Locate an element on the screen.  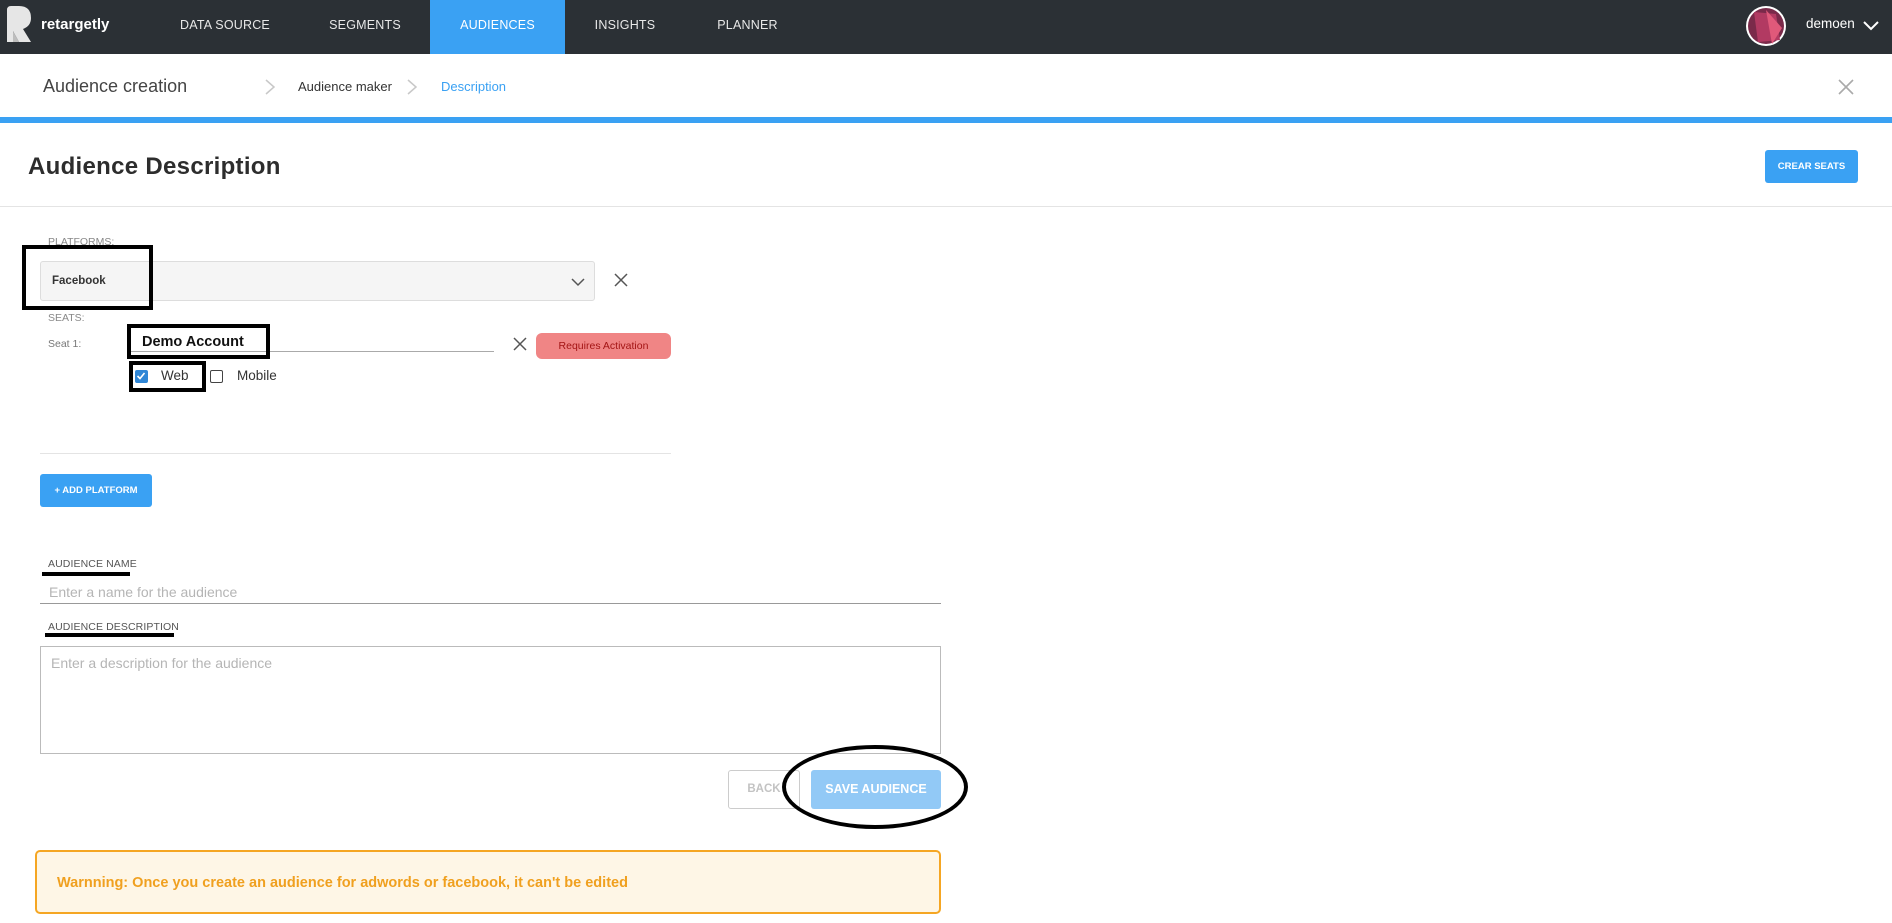
step-progress-bar is located at coordinates (946, 120).